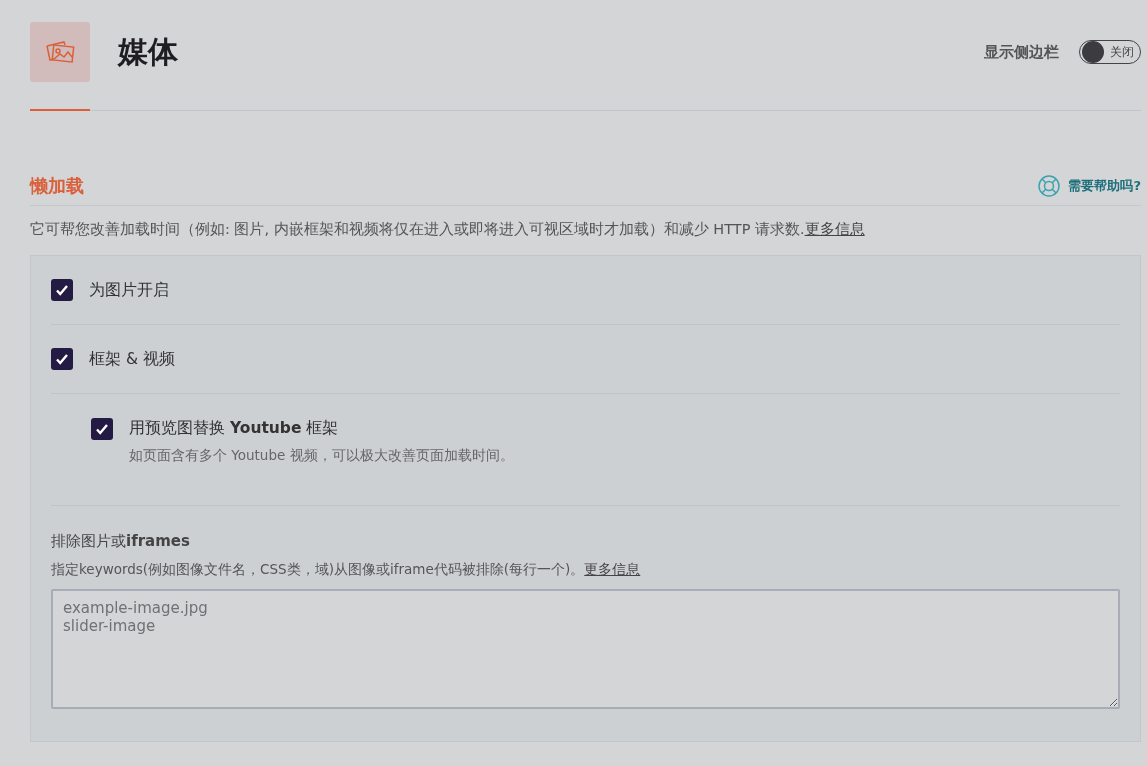 The height and width of the screenshot is (766, 1147). What do you see at coordinates (129, 290) in the screenshot?
I see `option-label: 为图片开启` at bounding box center [129, 290].